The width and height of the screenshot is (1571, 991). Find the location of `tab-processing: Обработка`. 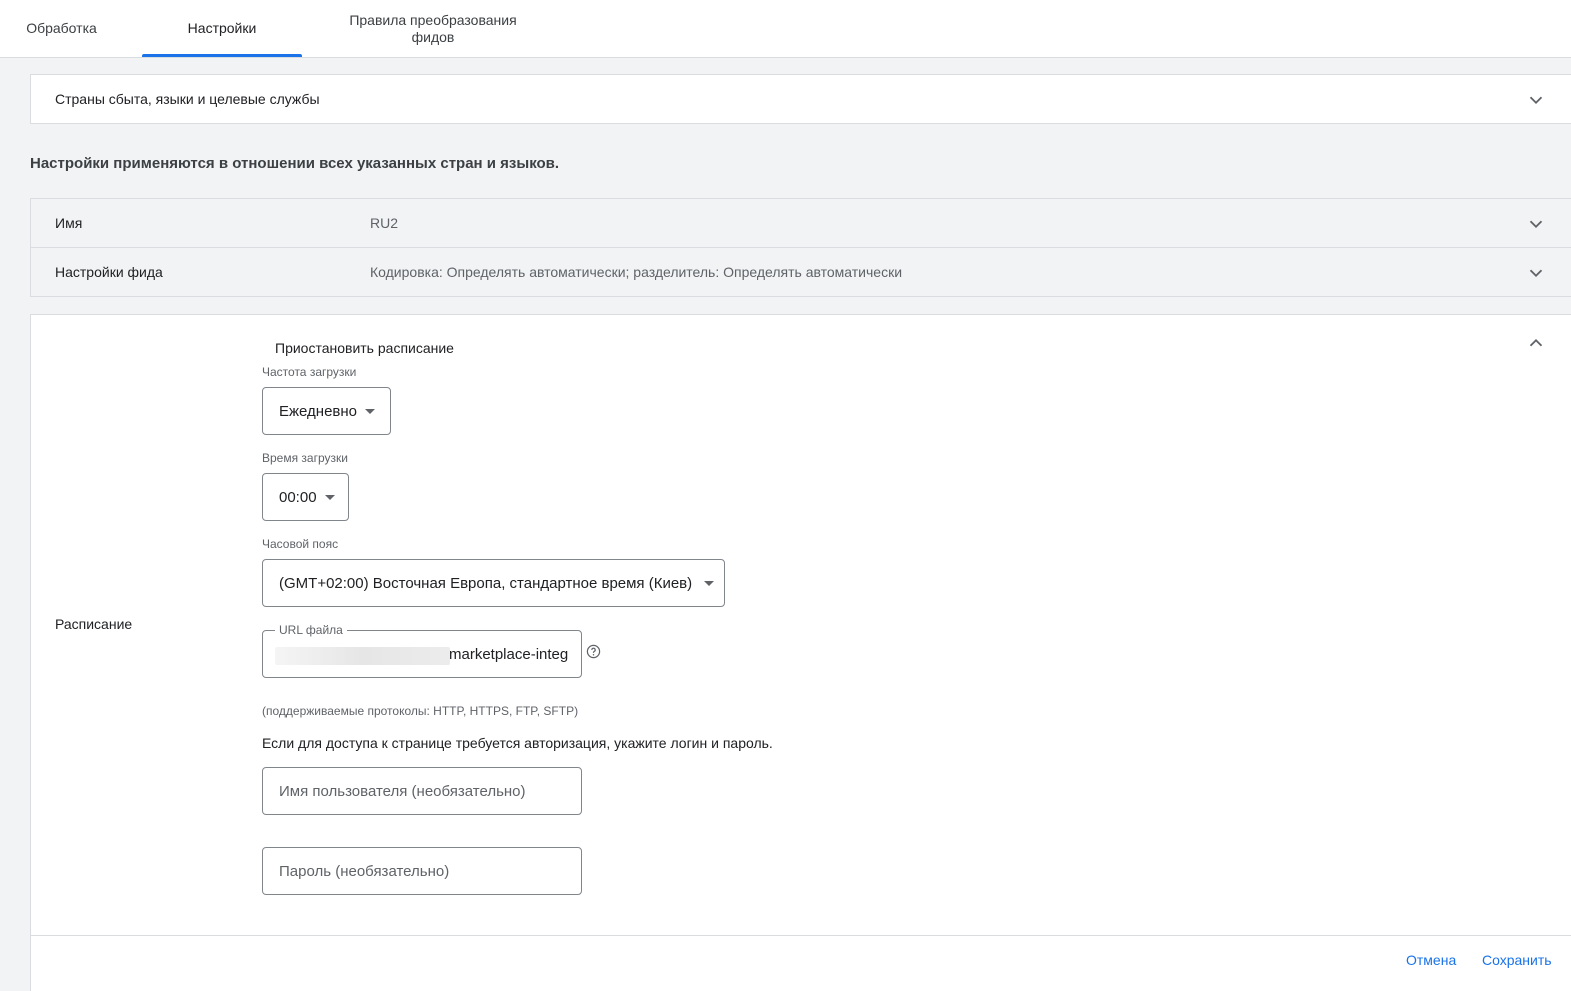

tab-processing: Обработка is located at coordinates (61, 28).